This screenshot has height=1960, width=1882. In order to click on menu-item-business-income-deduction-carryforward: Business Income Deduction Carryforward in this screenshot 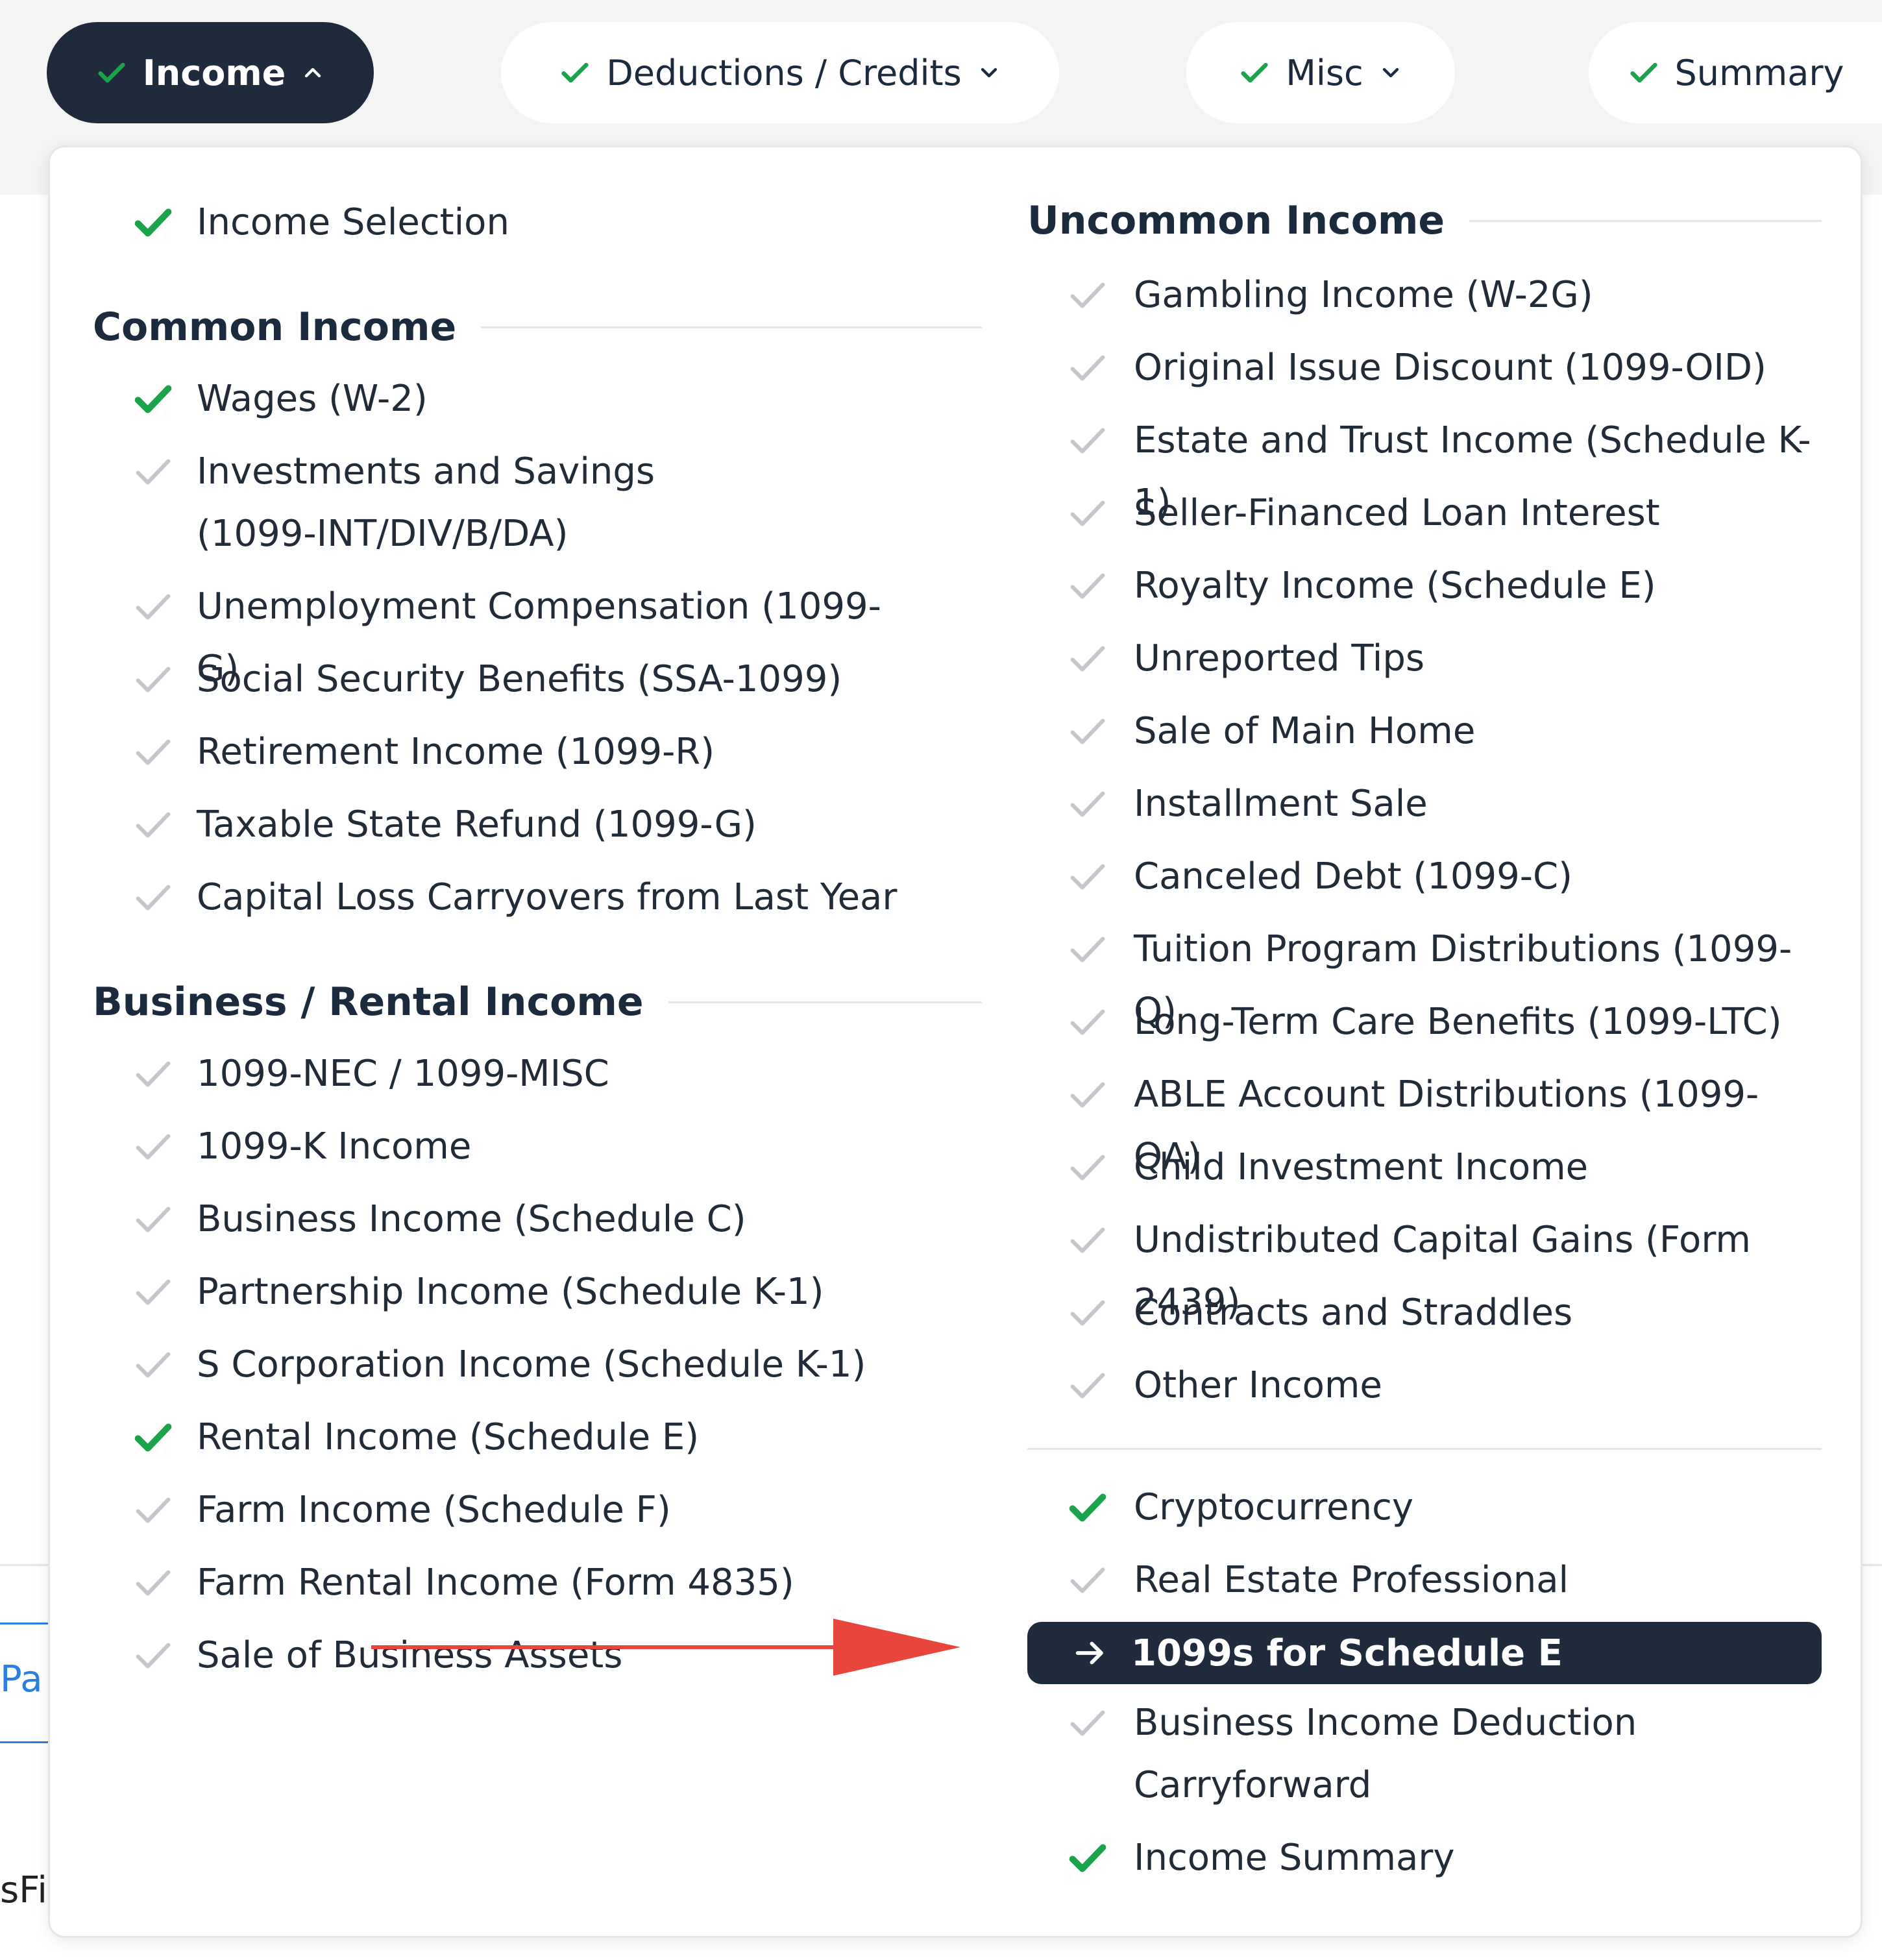, I will do `click(1400, 1754)`.